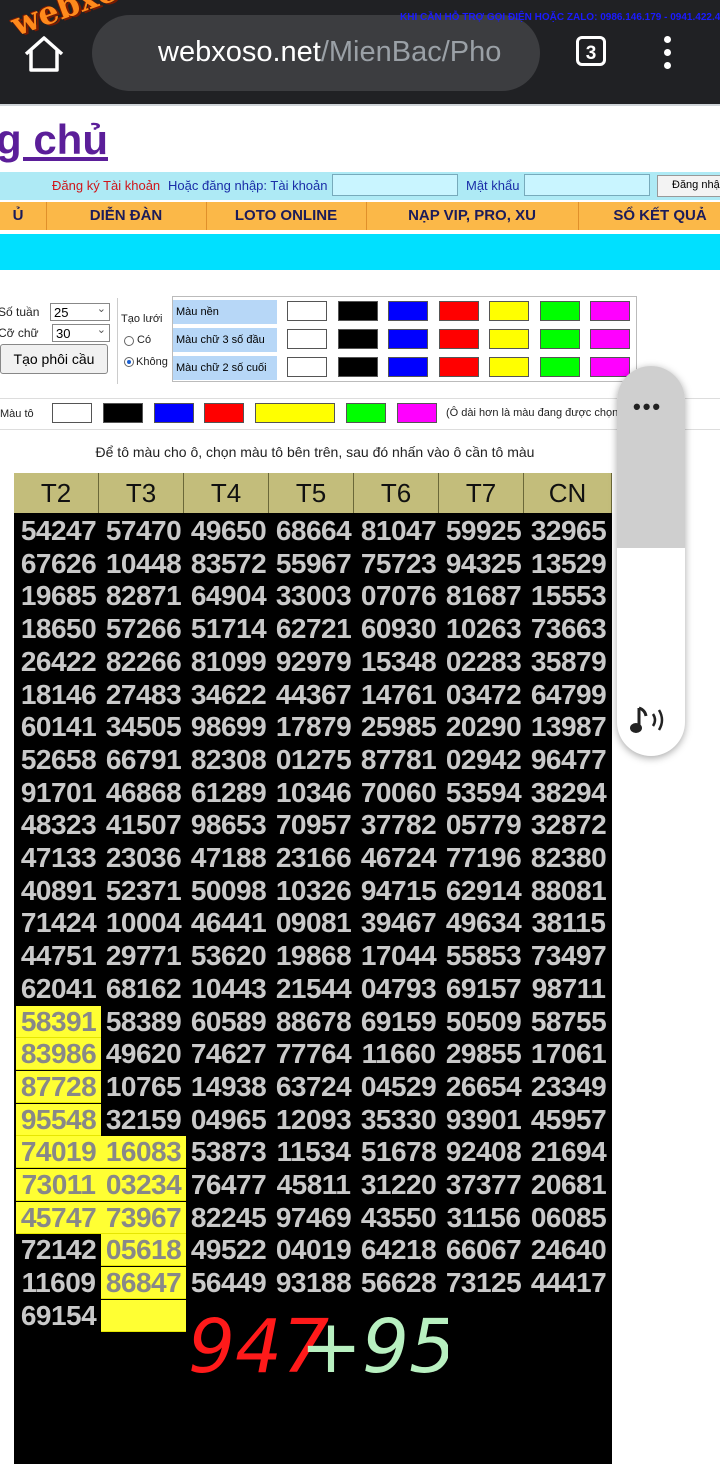 This screenshot has height=1464, width=720. What do you see at coordinates (143, 858) in the screenshot?
I see `table-cell: 23036` at bounding box center [143, 858].